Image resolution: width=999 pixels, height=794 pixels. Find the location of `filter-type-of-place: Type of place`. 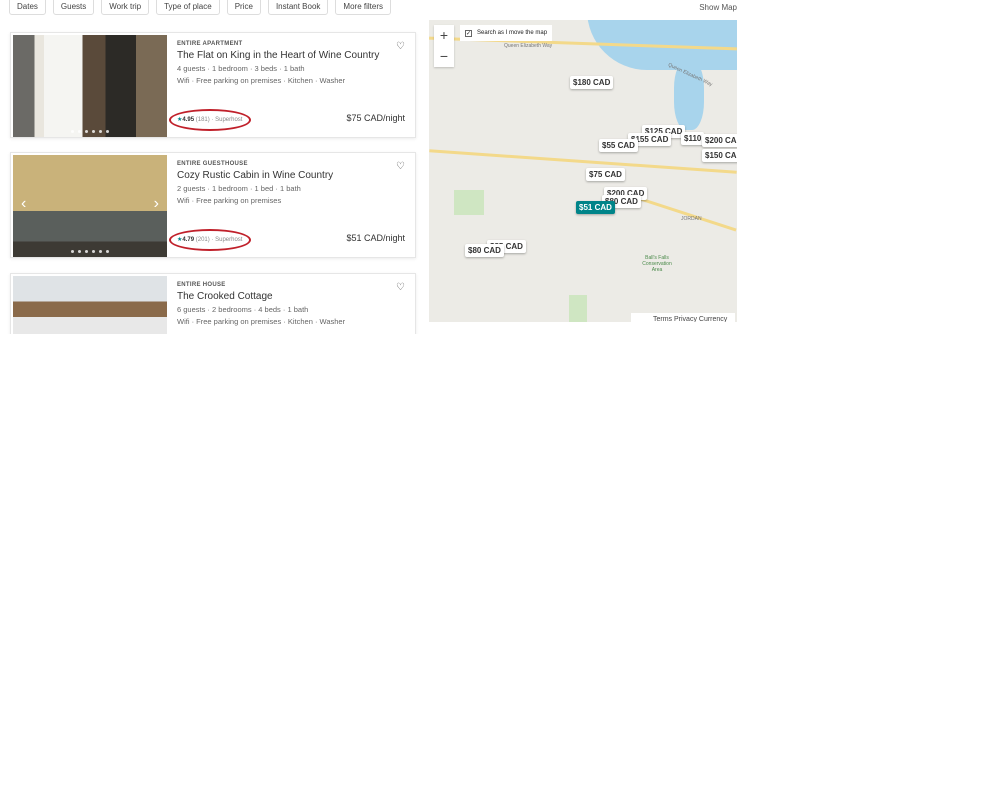

filter-type-of-place: Type of place is located at coordinates (188, 7).